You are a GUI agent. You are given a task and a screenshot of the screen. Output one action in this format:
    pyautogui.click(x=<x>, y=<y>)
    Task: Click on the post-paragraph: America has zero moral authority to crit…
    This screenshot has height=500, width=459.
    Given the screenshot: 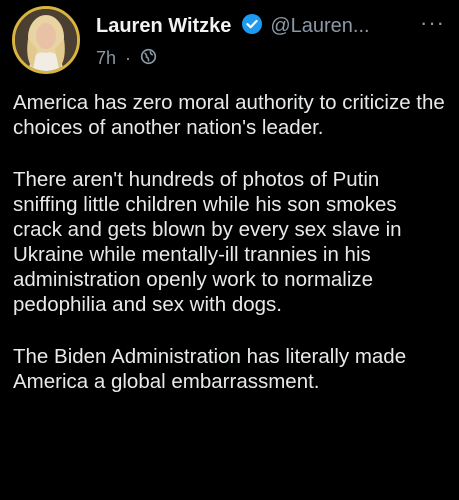 What is the action you would take?
    pyautogui.click(x=229, y=115)
    